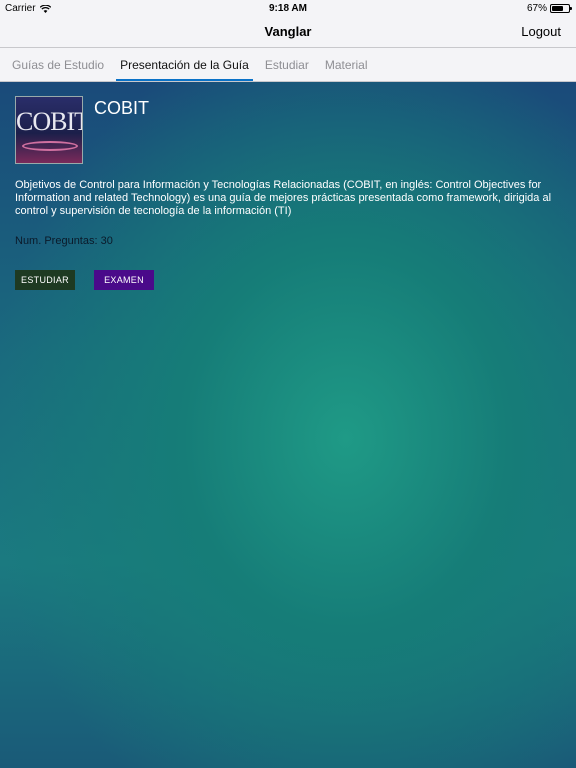 This screenshot has width=576, height=768. I want to click on logo-text: COBIT, so click(49, 121).